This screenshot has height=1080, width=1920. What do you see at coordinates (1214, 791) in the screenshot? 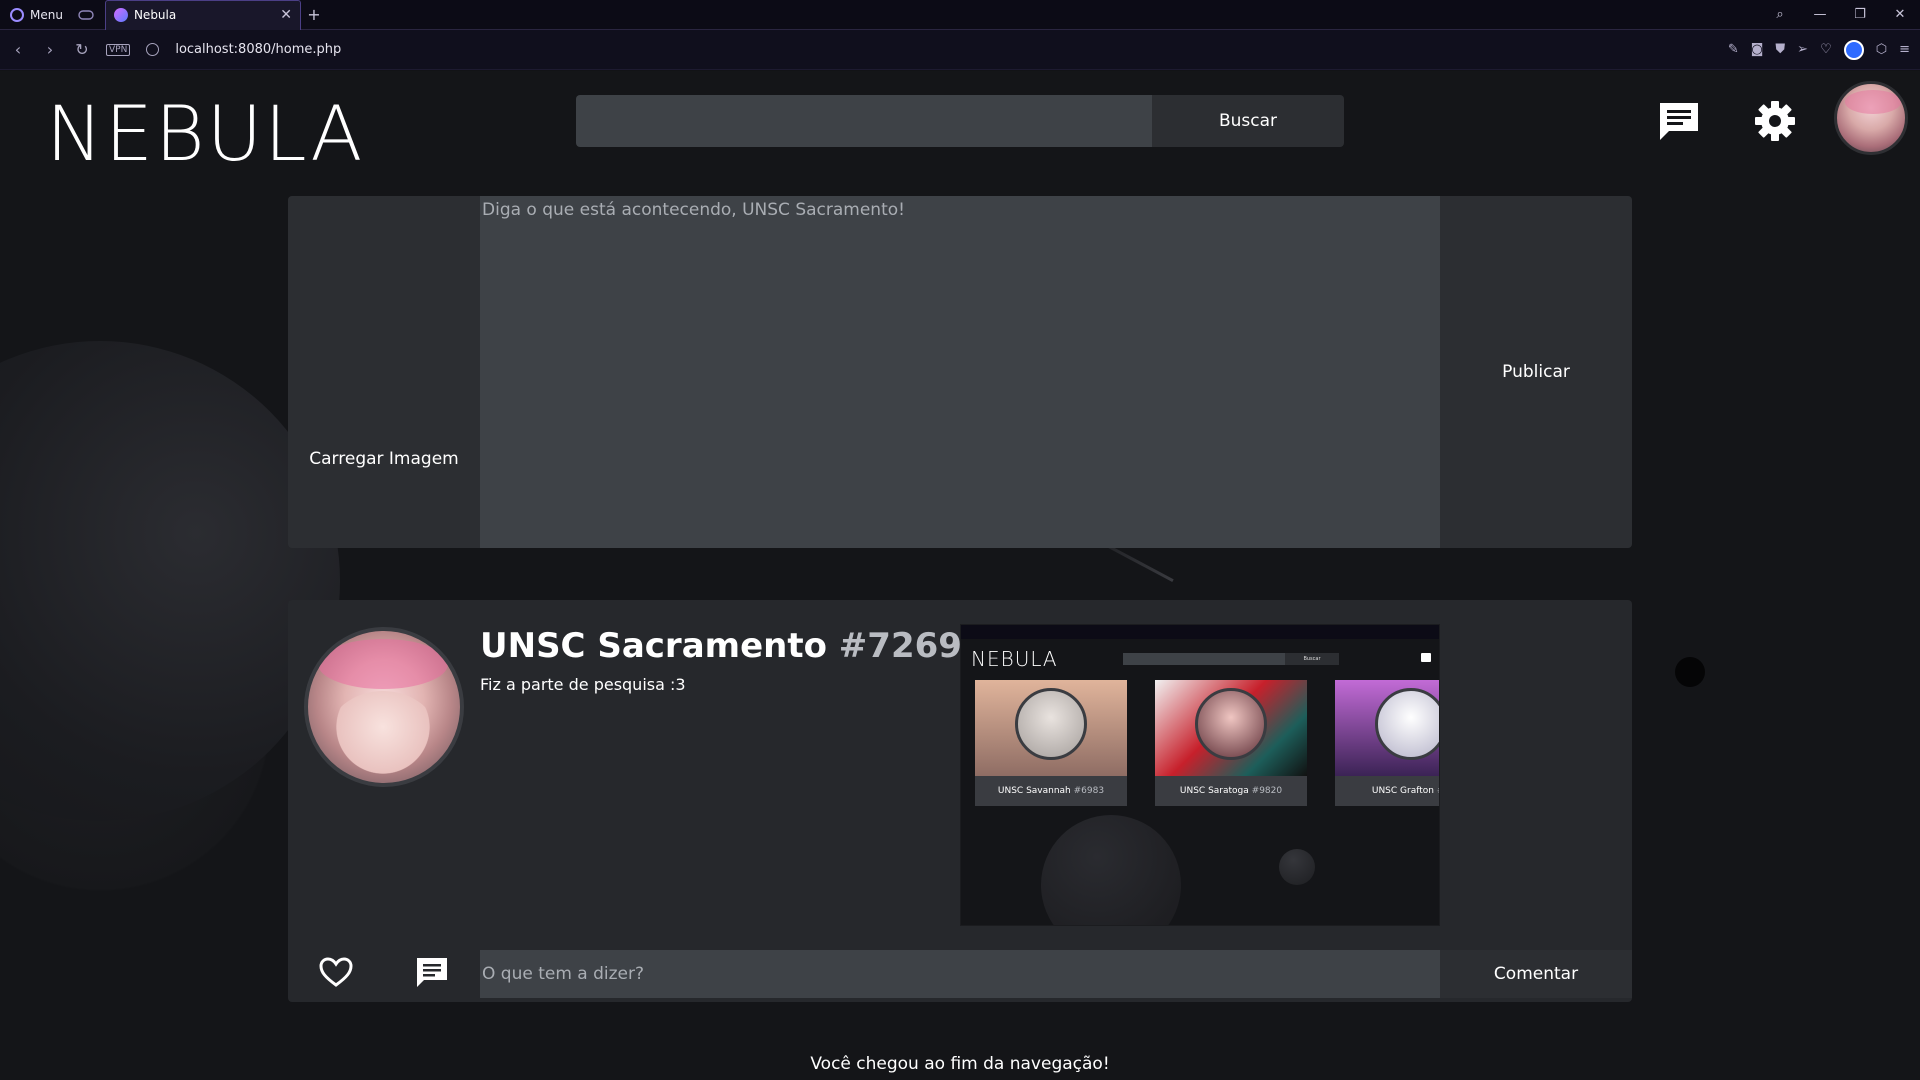
I see `card-name: UNSC Saratoga` at bounding box center [1214, 791].